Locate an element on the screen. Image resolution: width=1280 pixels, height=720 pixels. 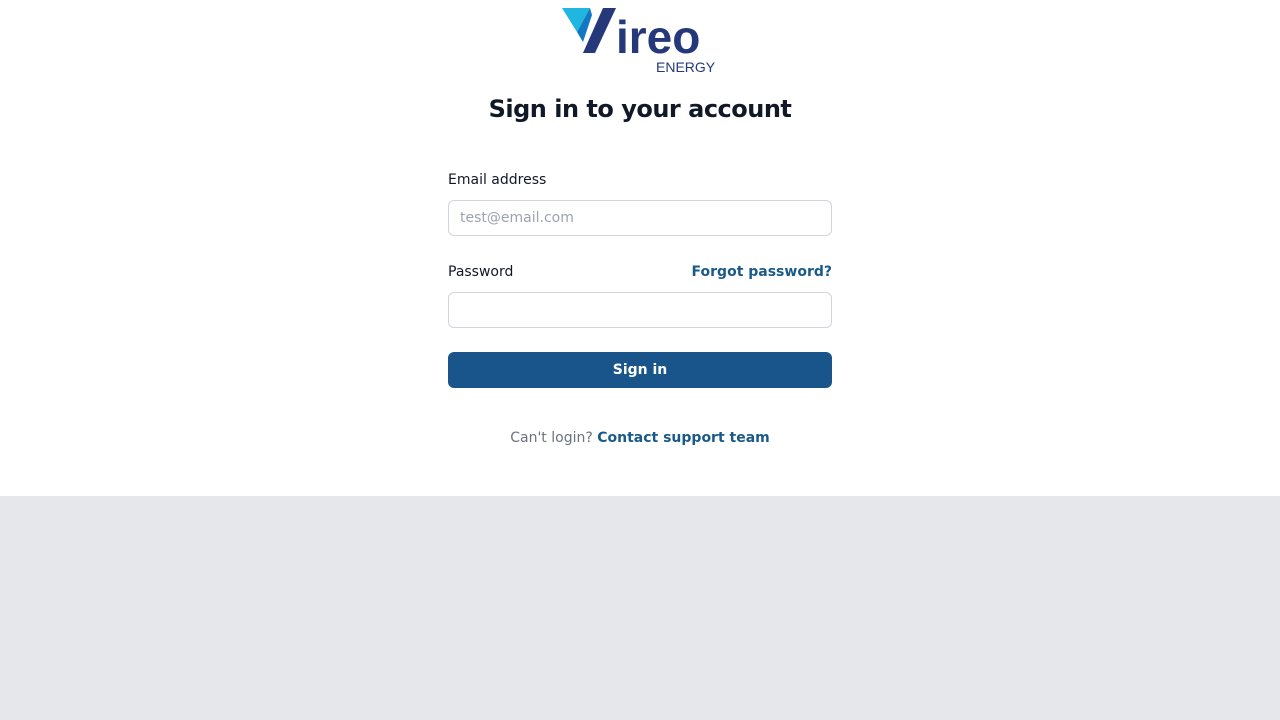
logo-subtitle: ENERGY is located at coordinates (686, 67).